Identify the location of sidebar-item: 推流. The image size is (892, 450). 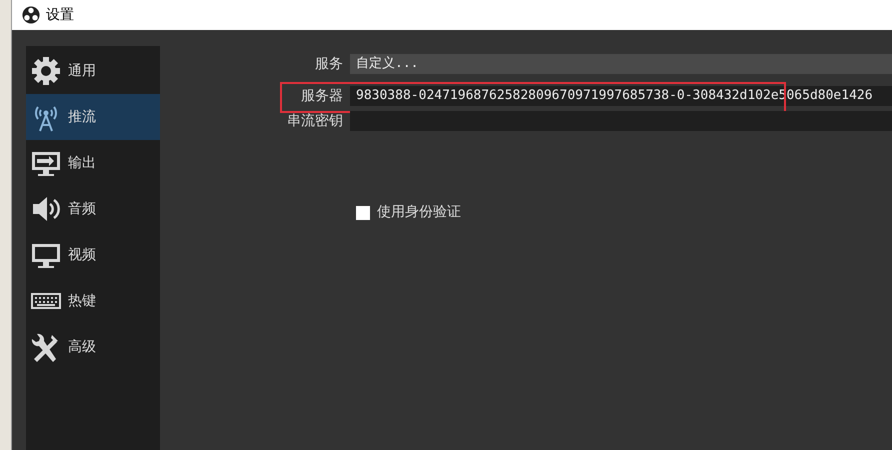
(93, 117).